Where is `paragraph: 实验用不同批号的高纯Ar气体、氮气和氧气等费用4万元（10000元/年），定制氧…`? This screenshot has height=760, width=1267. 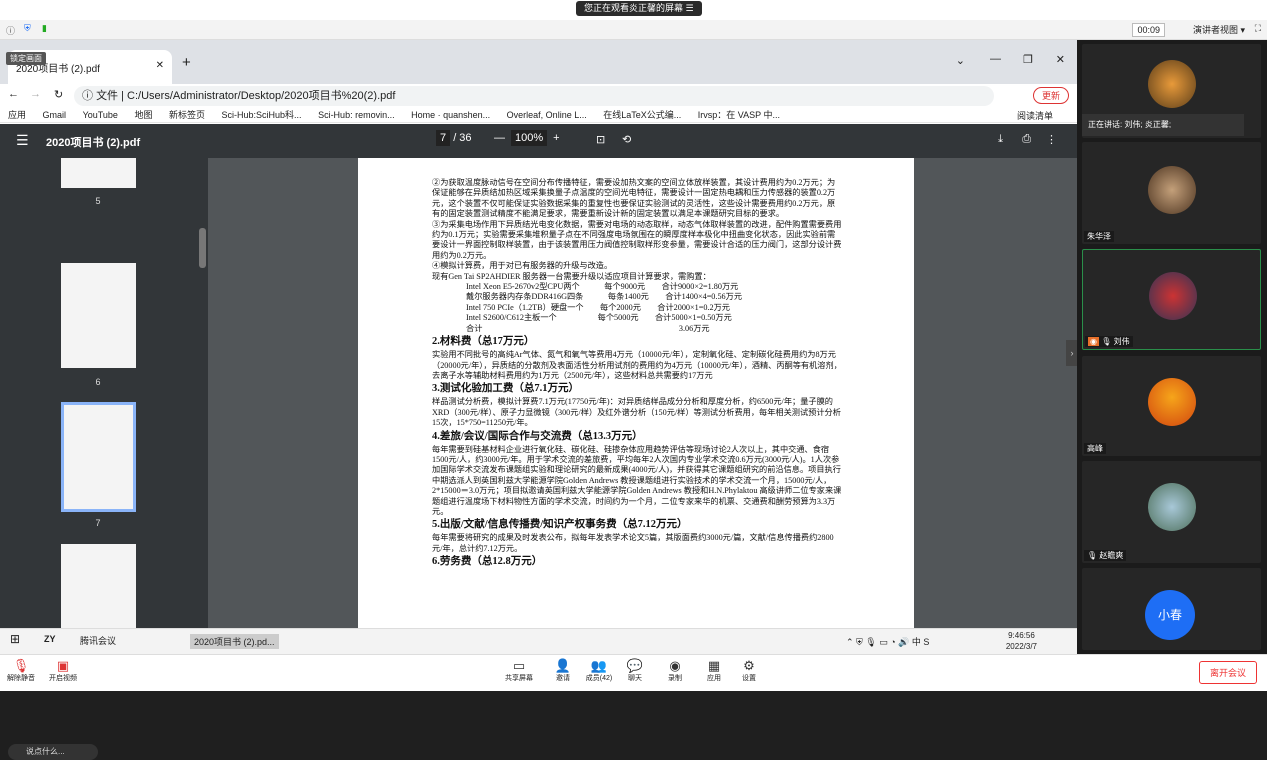
paragraph: 实验用不同批号的高纯Ar气体、氮气和氧气等费用4万元（10000元/年），定制氧… is located at coordinates (637, 365).